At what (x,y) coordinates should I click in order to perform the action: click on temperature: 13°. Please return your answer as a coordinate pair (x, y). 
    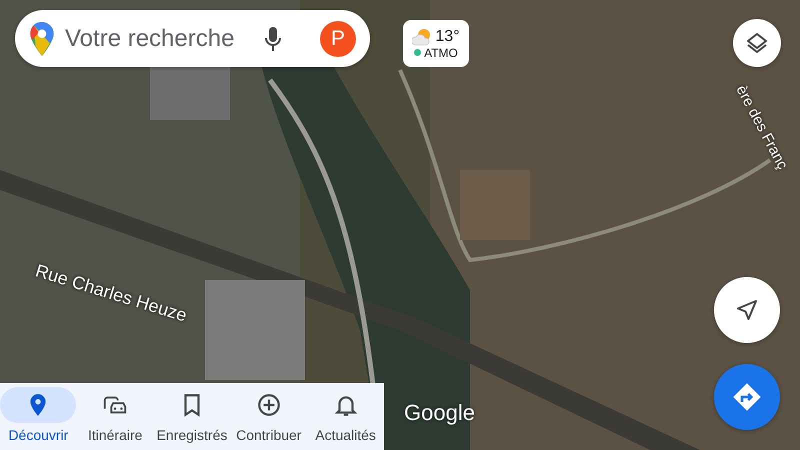
    Looking at the image, I should click on (447, 37).